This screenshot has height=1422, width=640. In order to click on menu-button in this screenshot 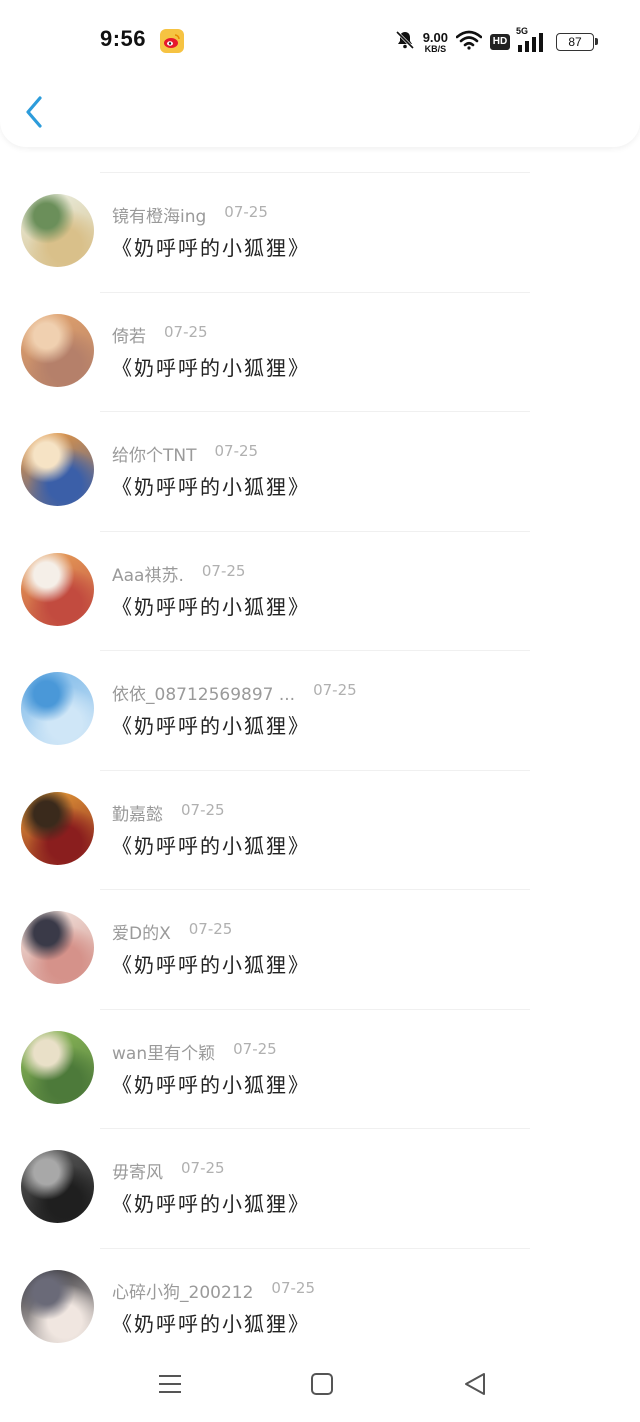, I will do `click(170, 1384)`.